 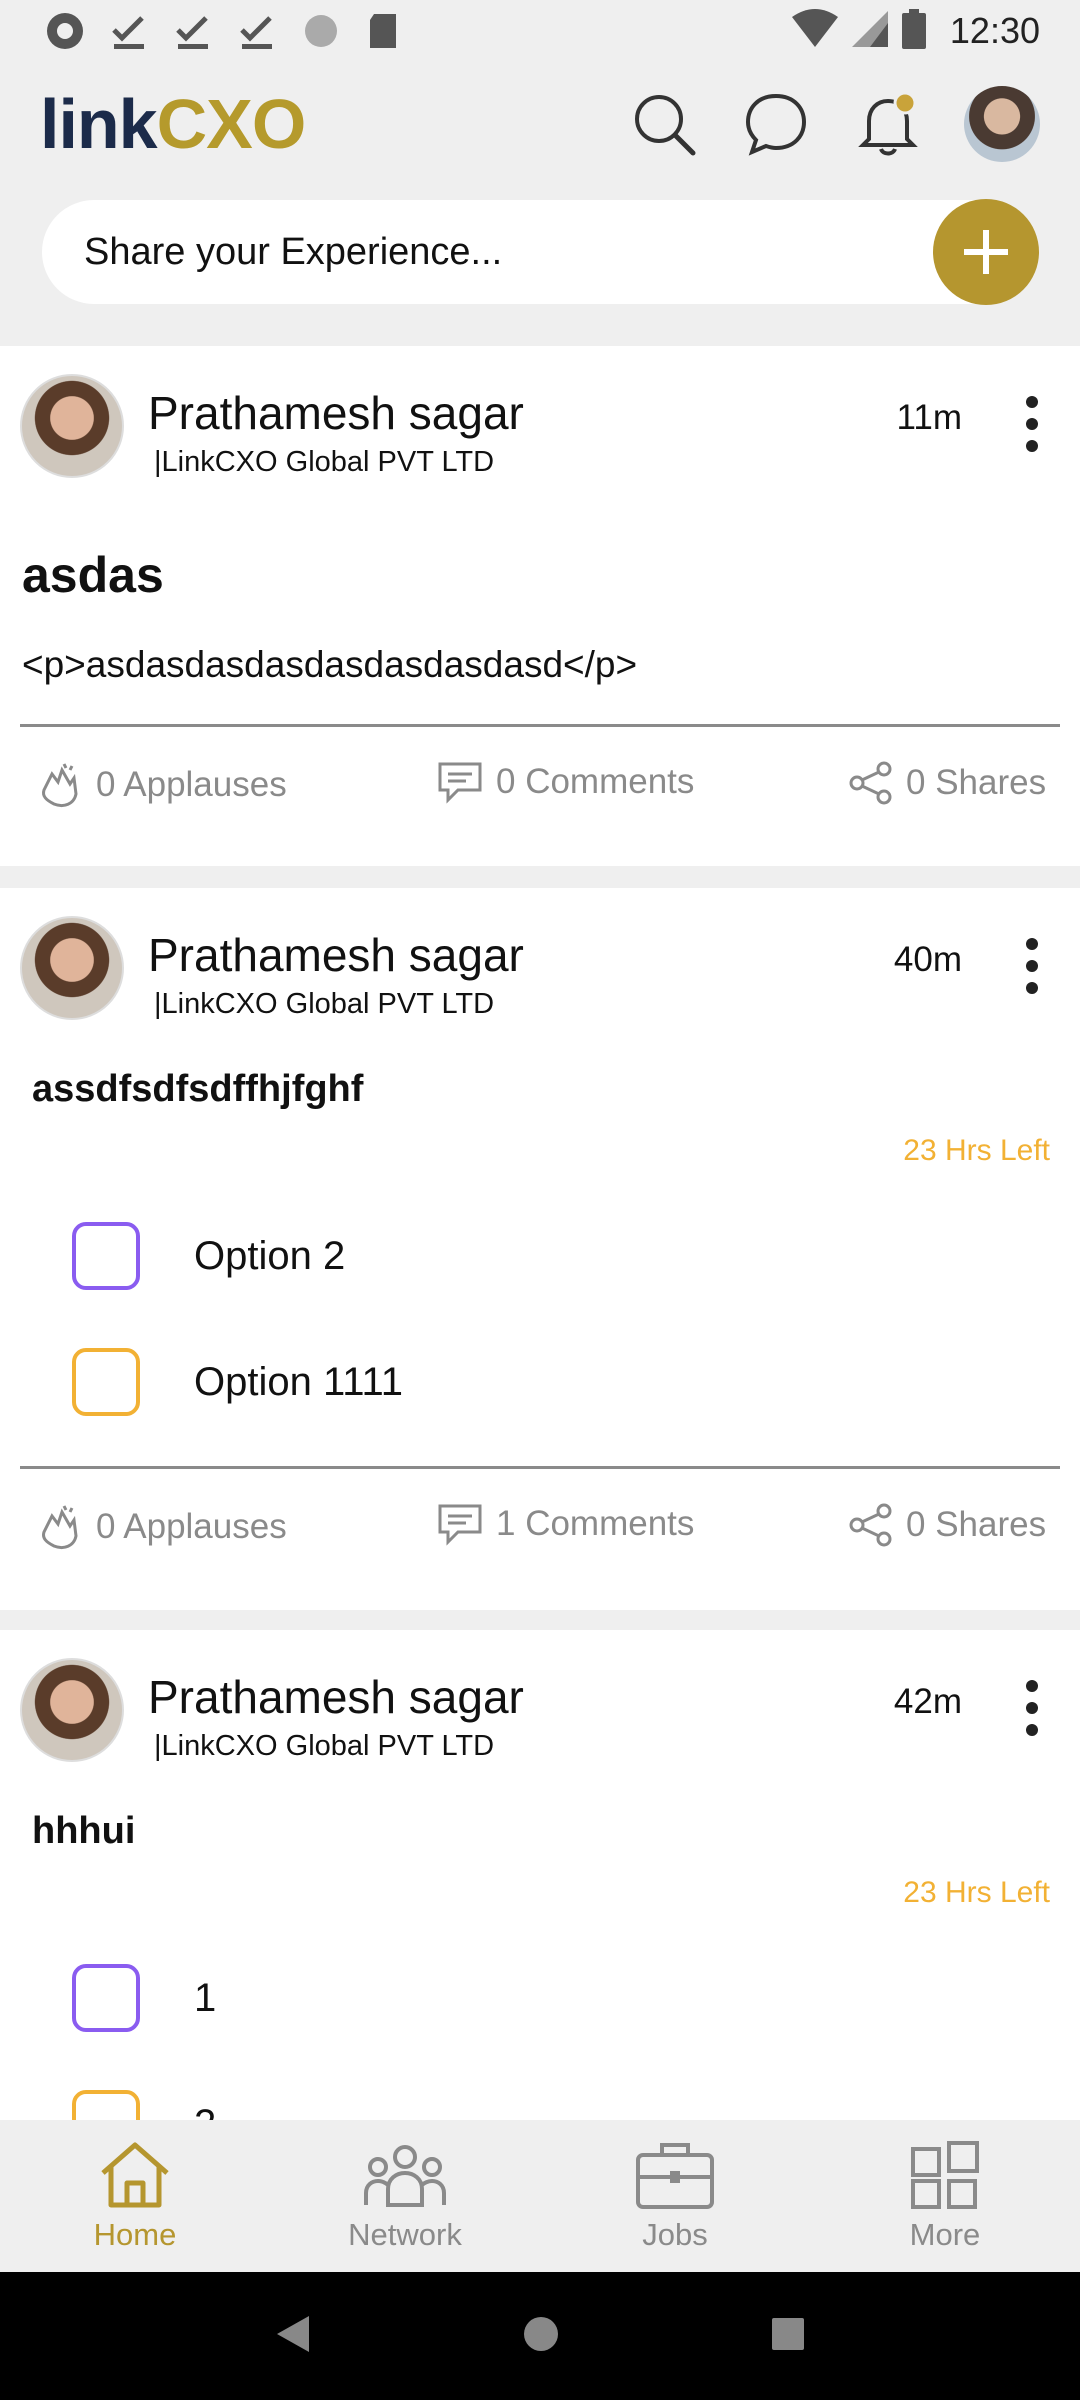 What do you see at coordinates (93, 575) in the screenshot?
I see `post-title: asdas` at bounding box center [93, 575].